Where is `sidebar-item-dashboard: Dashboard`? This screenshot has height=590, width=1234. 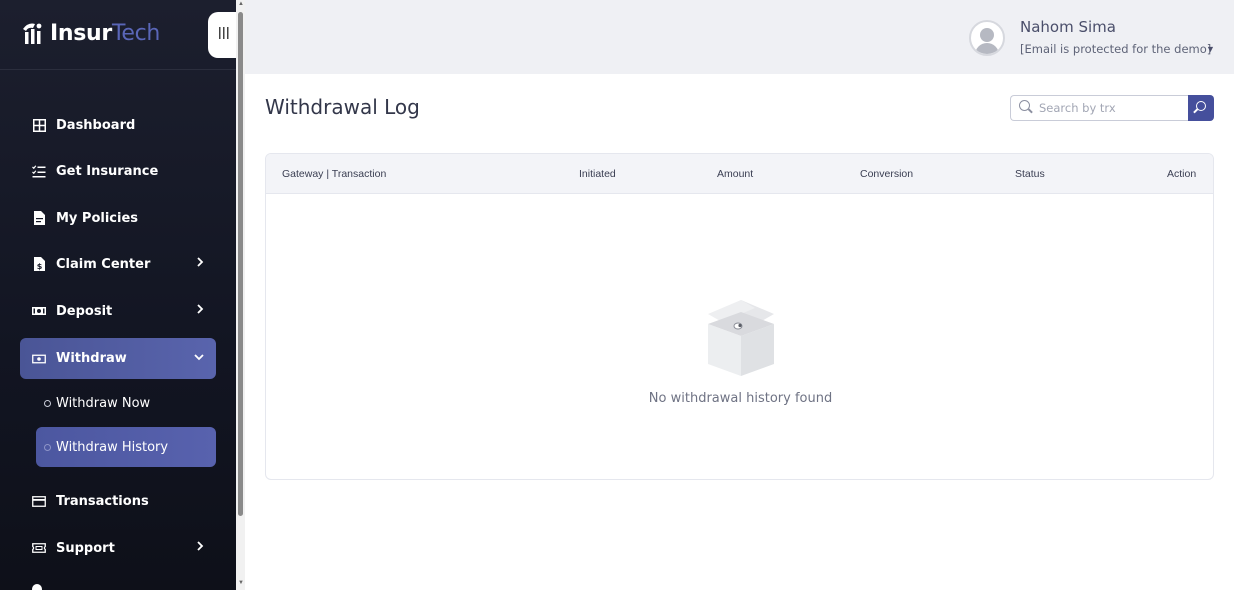
sidebar-item-dashboard: Dashboard is located at coordinates (118, 125).